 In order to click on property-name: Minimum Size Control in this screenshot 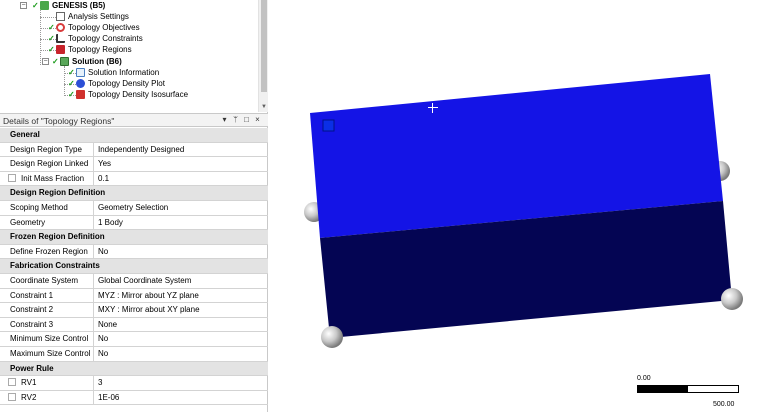, I will do `click(47, 339)`.